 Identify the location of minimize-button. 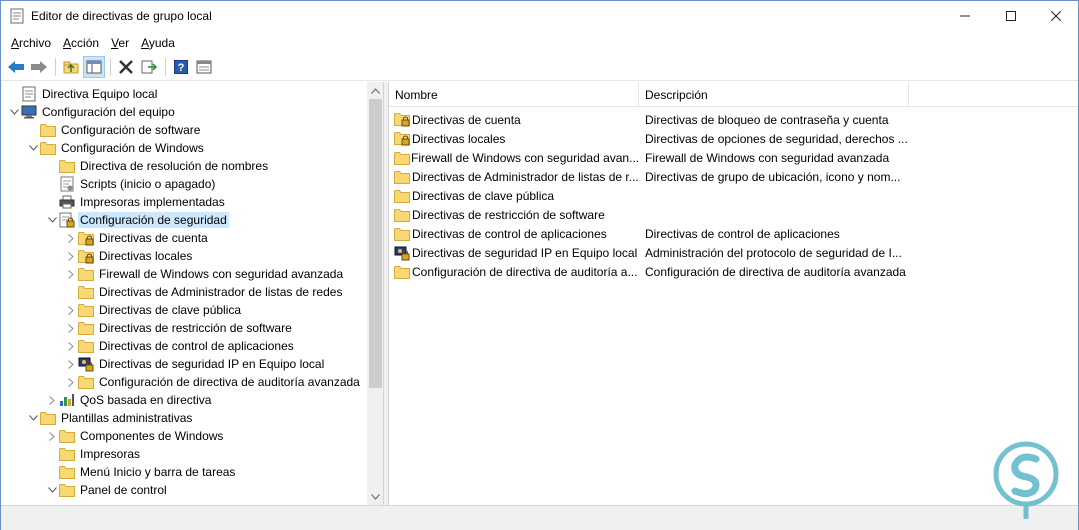
(965, 16).